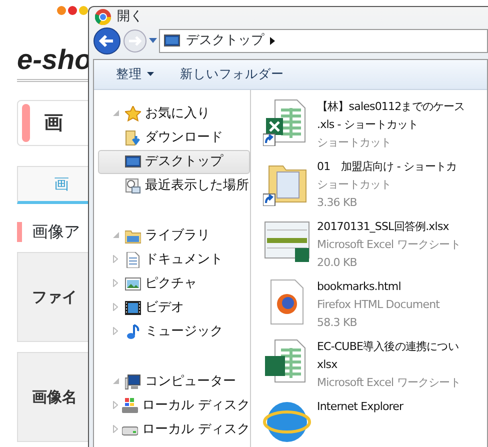 This screenshot has height=447, width=488. What do you see at coordinates (337, 262) in the screenshot?
I see `file-detail: 20.0 KB` at bounding box center [337, 262].